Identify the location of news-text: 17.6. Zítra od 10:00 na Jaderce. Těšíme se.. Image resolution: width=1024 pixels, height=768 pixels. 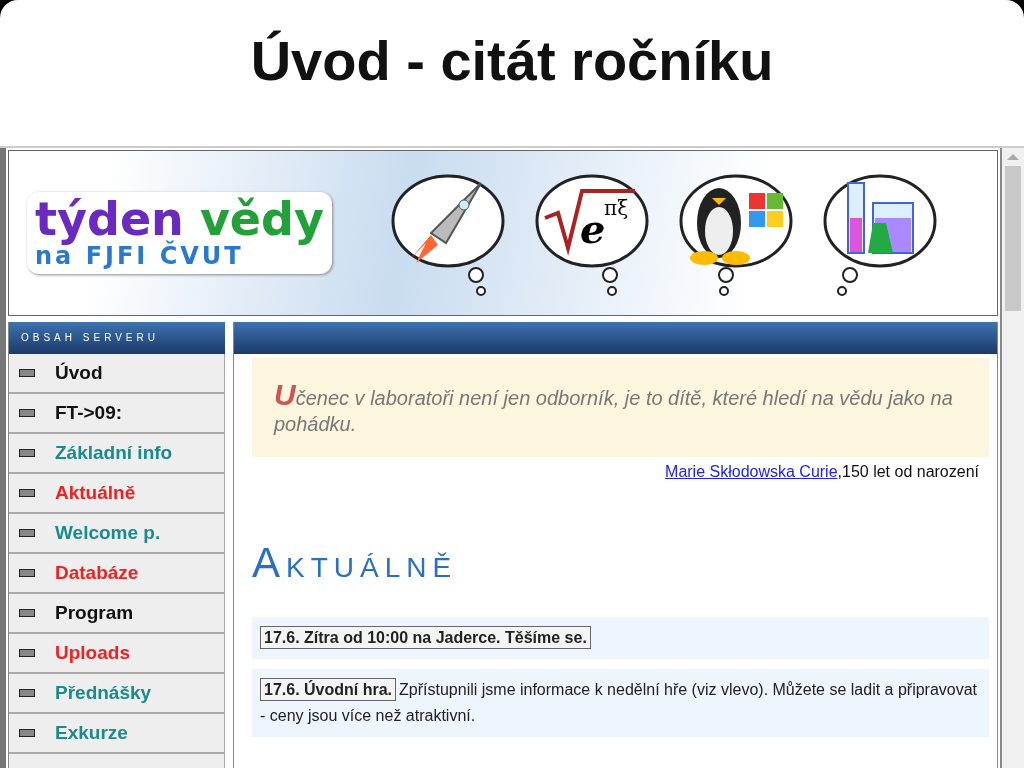
(620, 638).